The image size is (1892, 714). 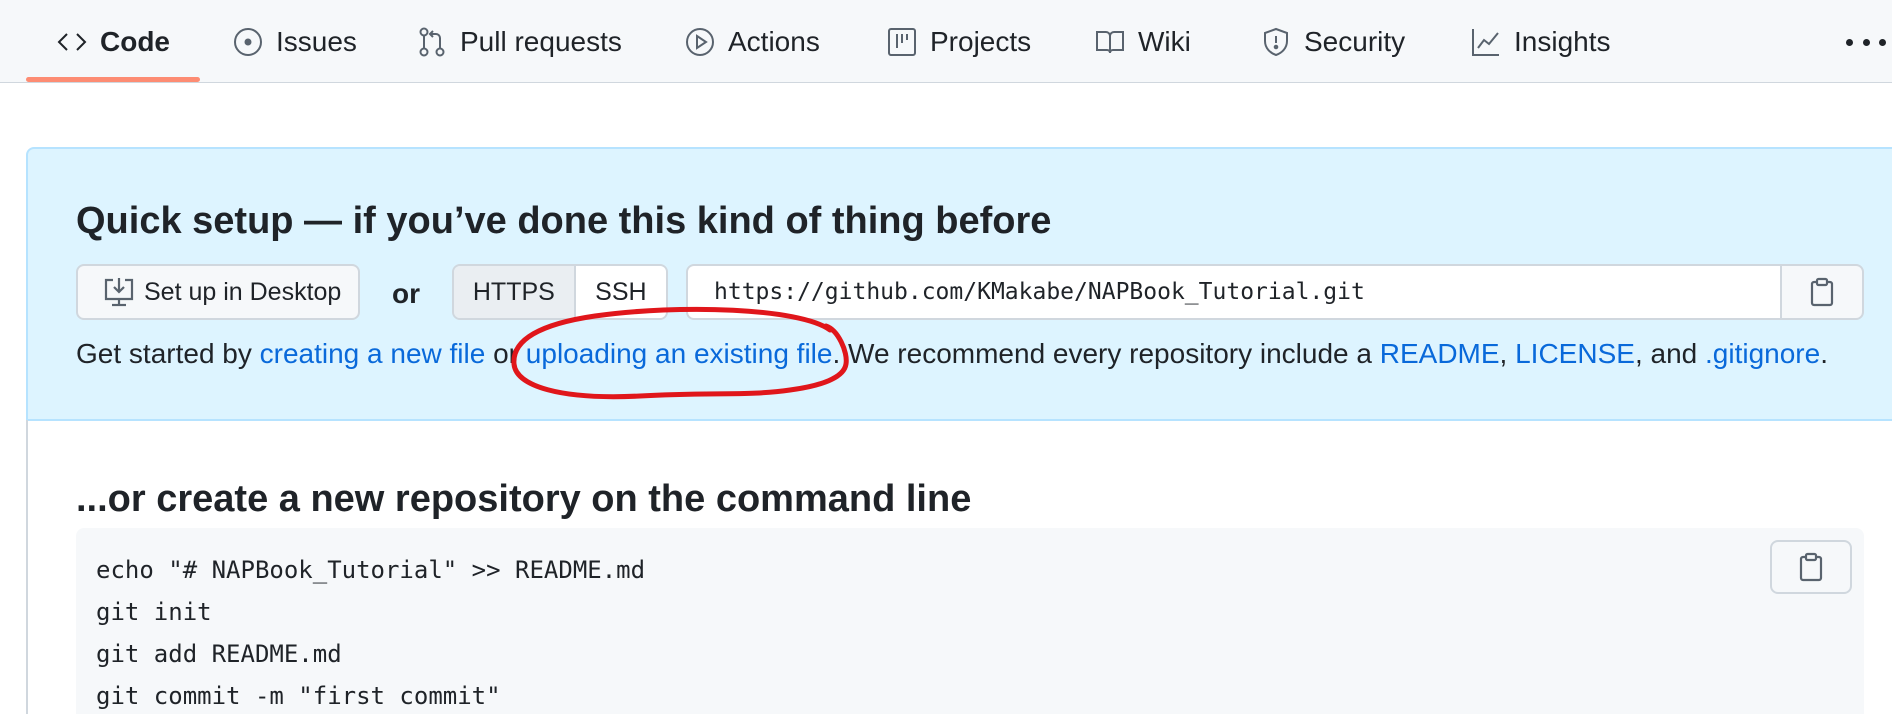 I want to click on tab-wiki: Wiki, so click(x=1142, y=41).